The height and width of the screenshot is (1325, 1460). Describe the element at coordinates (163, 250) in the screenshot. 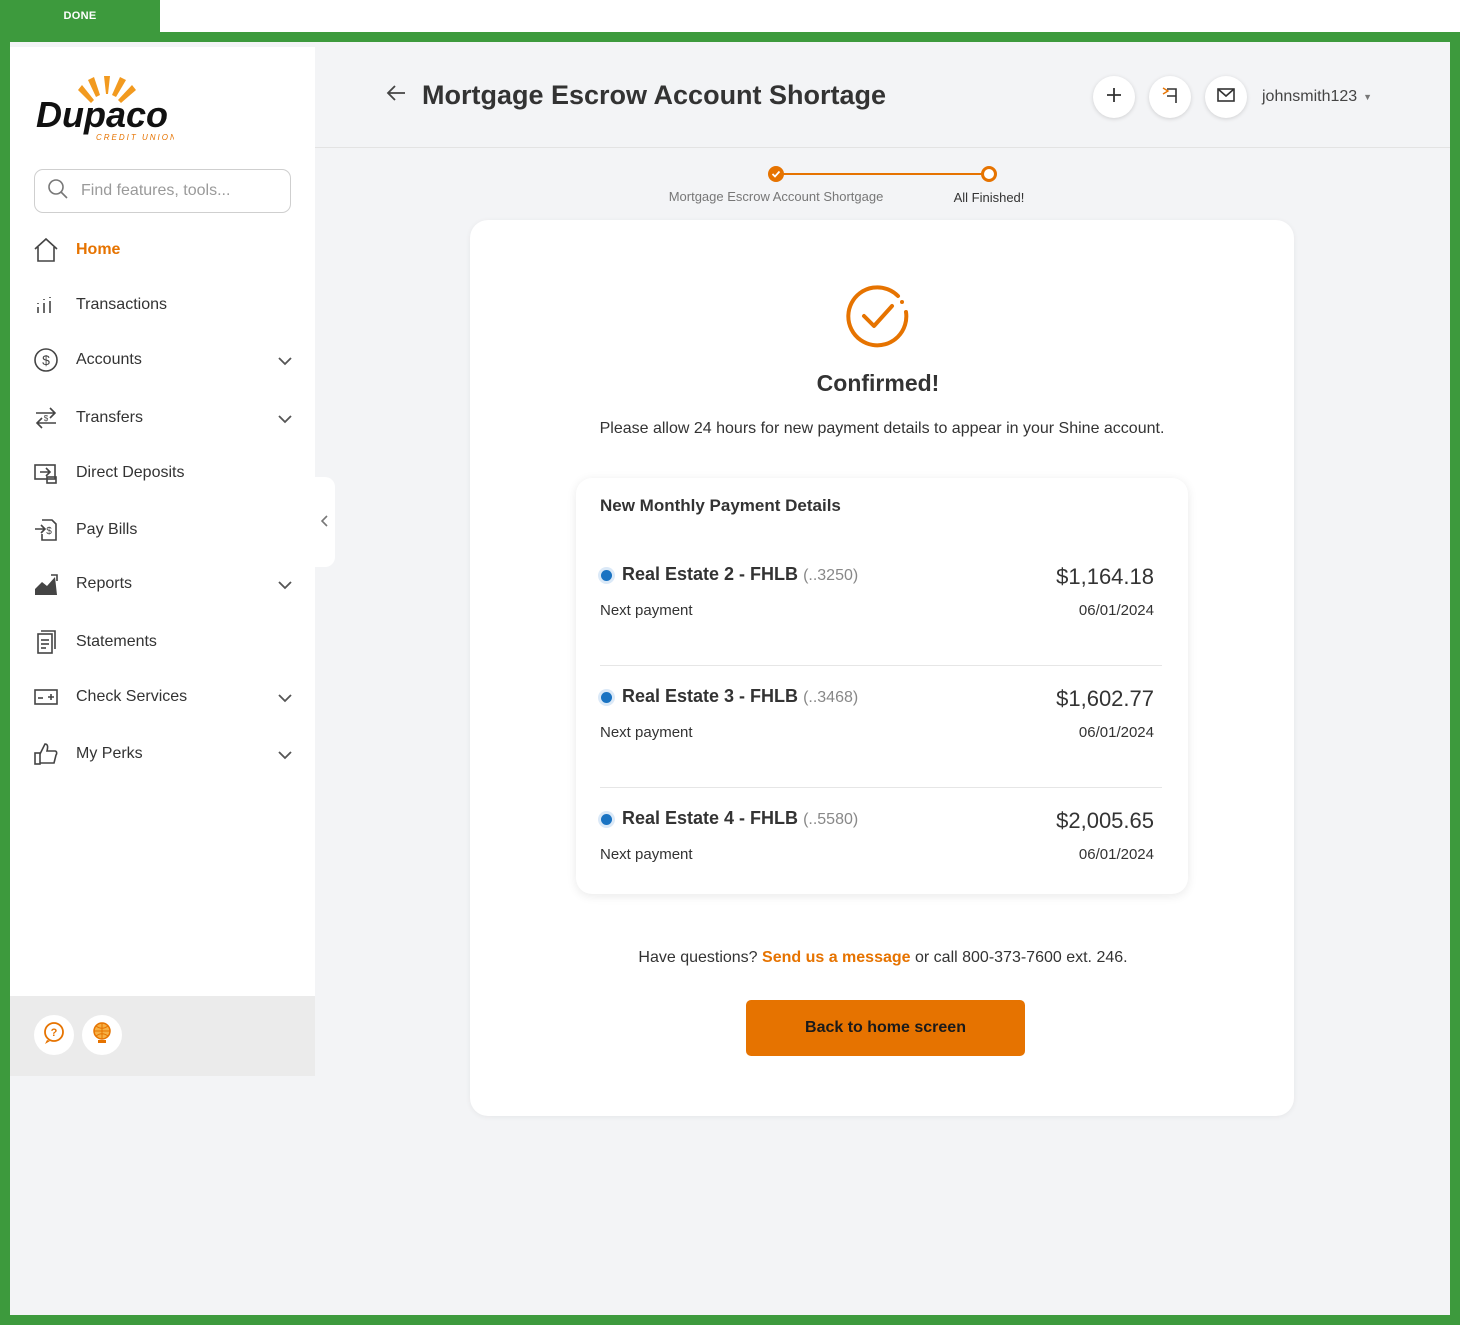

I see `sidebar-item-home: Home` at that location.